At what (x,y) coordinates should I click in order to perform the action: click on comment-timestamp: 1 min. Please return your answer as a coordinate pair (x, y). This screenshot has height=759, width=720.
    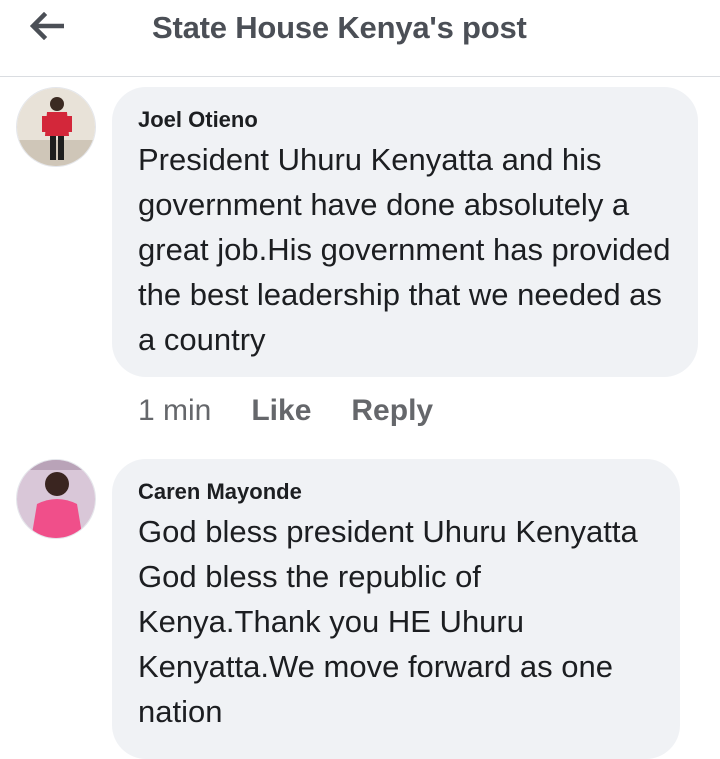
    Looking at the image, I should click on (175, 410).